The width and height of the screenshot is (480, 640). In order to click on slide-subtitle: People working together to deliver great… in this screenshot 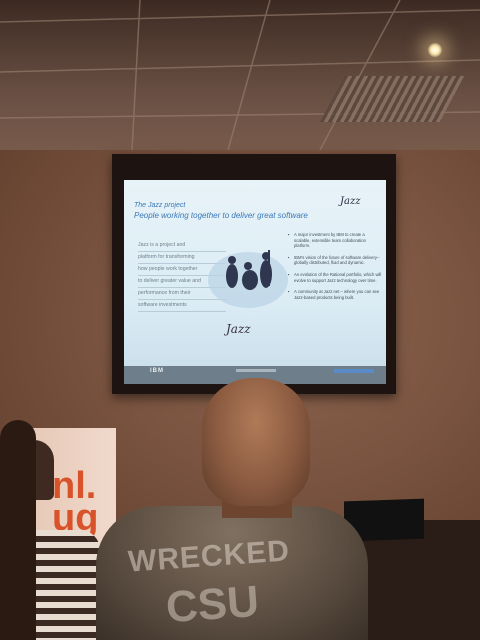, I will do `click(221, 215)`.